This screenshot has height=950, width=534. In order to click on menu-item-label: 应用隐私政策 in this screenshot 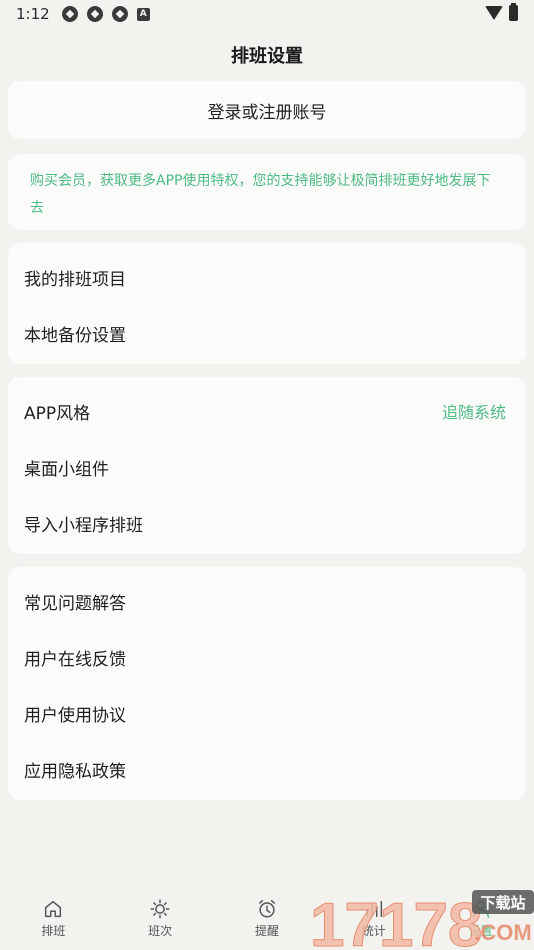, I will do `click(75, 771)`.